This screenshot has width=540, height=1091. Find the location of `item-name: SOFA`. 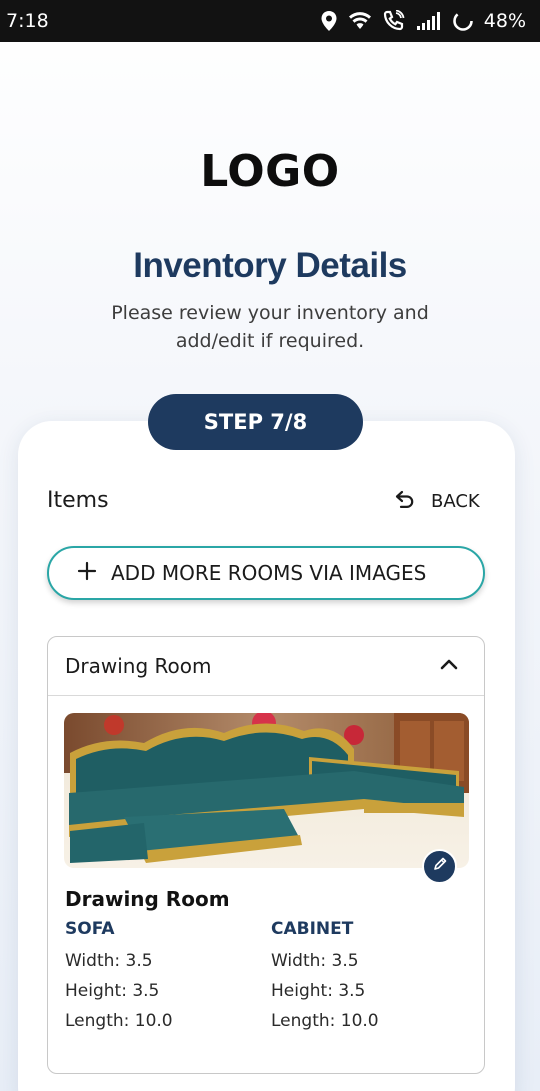

item-name: SOFA is located at coordinates (90, 929).